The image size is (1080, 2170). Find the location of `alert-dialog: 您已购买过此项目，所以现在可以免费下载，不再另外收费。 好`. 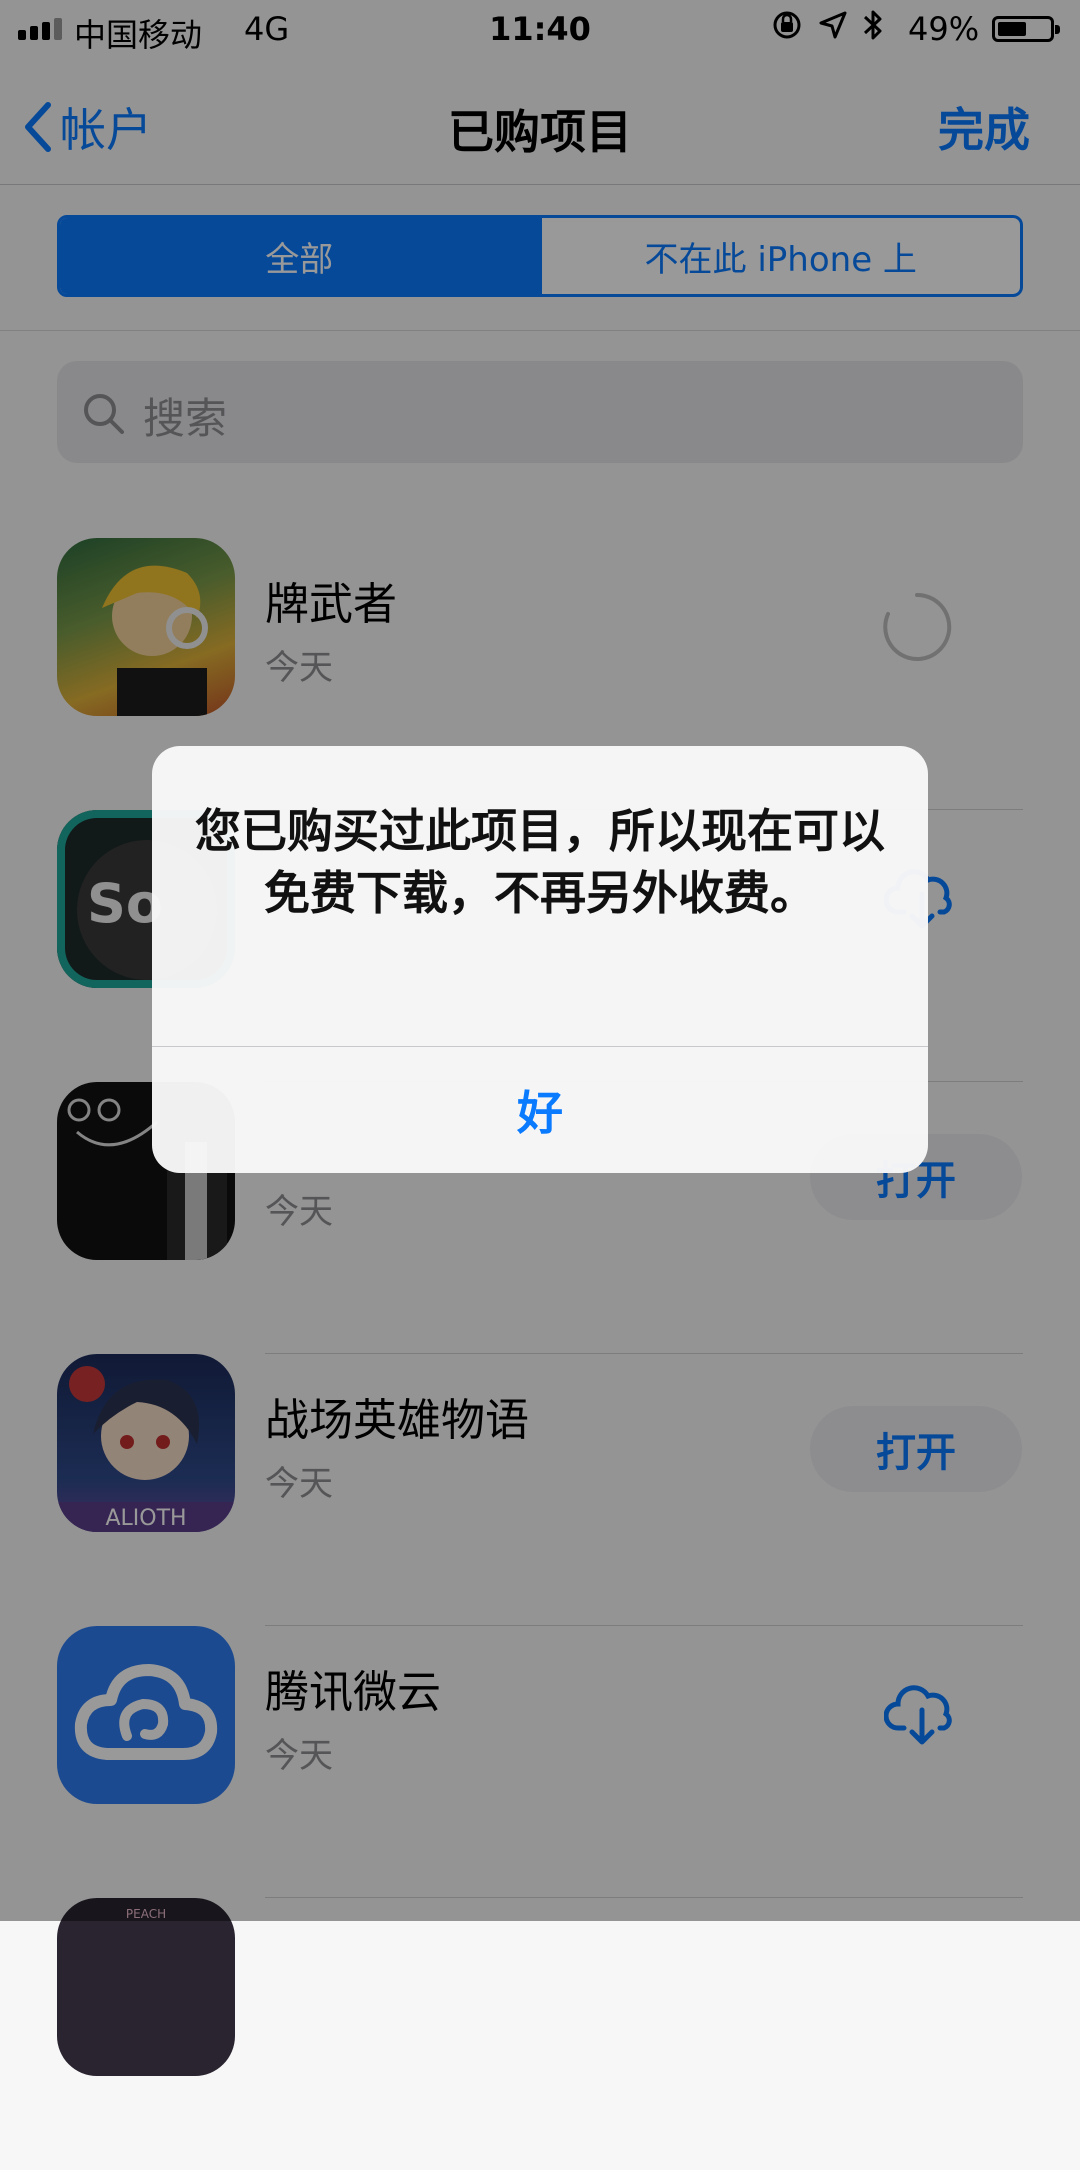

alert-dialog: 您已购买过此项目，所以现在可以免费下载，不再另外收费。 好 is located at coordinates (540, 959).